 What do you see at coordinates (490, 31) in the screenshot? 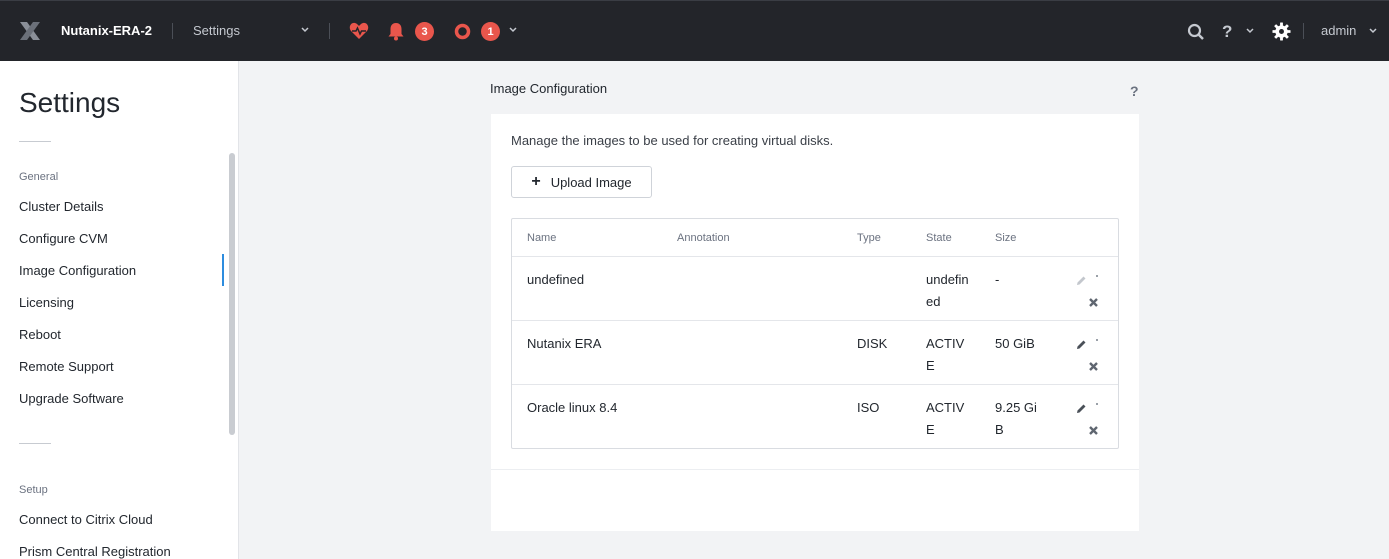
I see `tasks-count-badge: 1` at bounding box center [490, 31].